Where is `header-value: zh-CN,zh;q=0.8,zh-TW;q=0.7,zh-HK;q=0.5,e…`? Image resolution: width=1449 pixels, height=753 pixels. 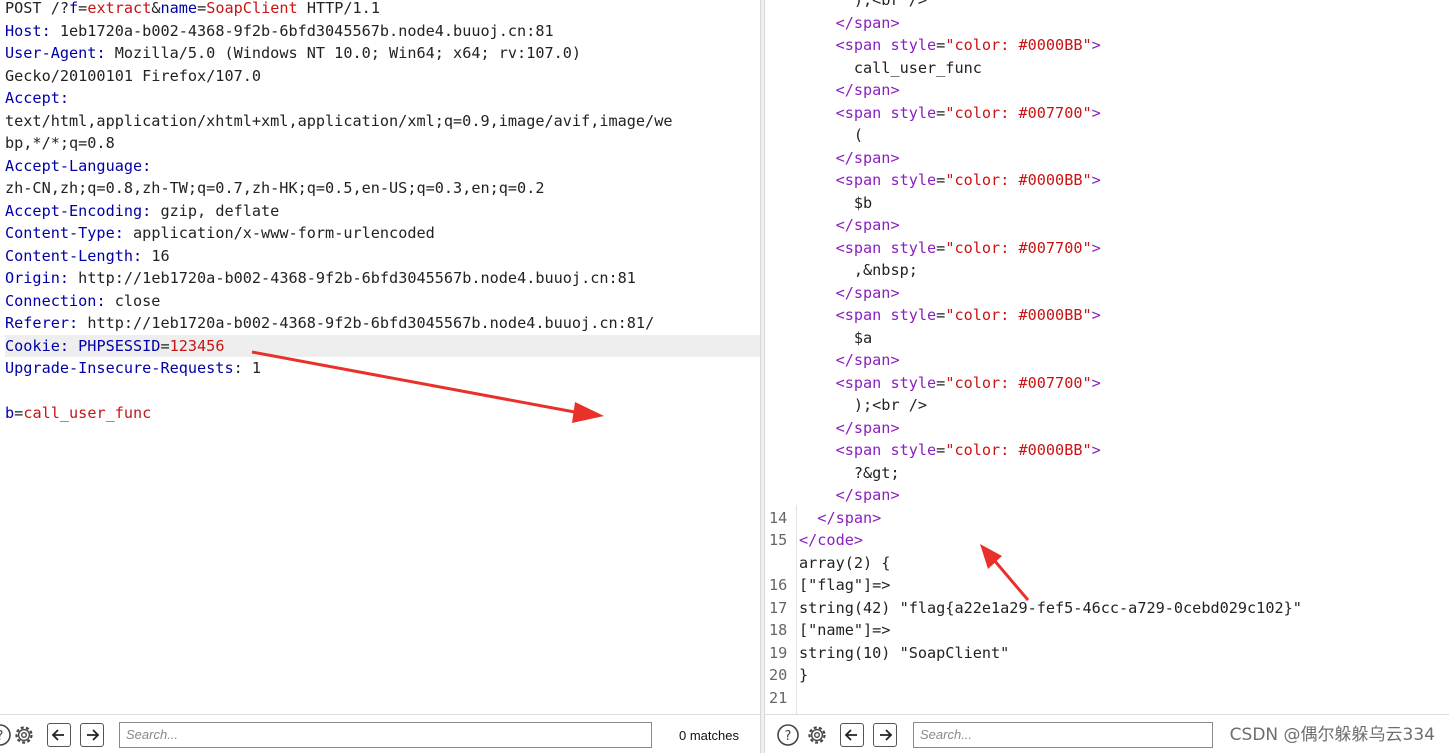 header-value: zh-CN,zh;q=0.8,zh-TW;q=0.7,zh-HK;q=0.5,e… is located at coordinates (275, 188).